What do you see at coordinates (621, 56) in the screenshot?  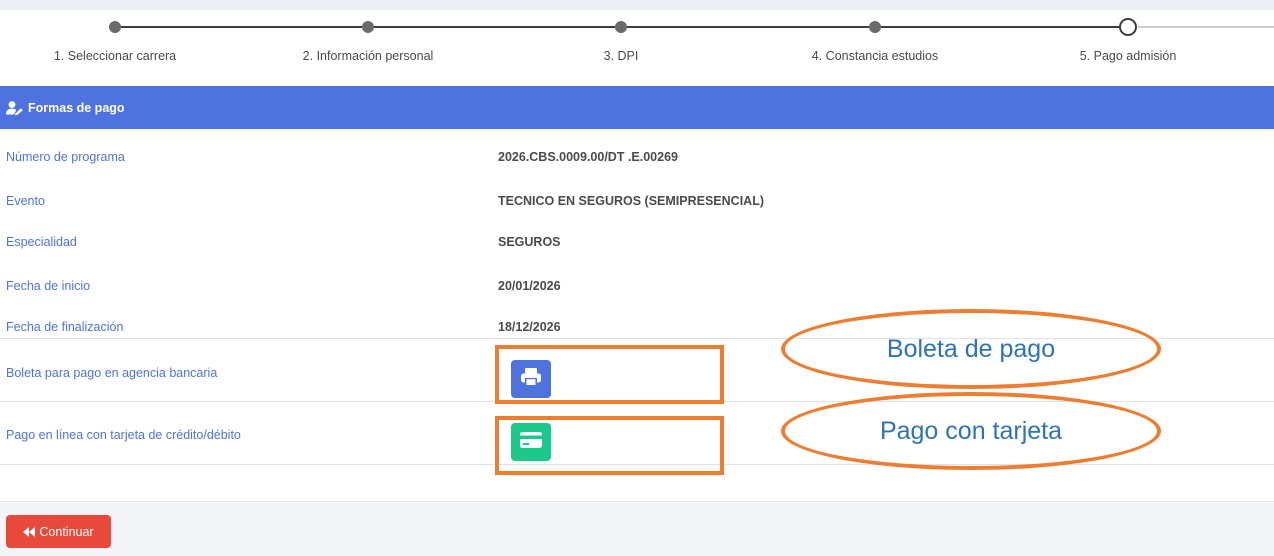 I see `step-label-3: 3. DPI` at bounding box center [621, 56].